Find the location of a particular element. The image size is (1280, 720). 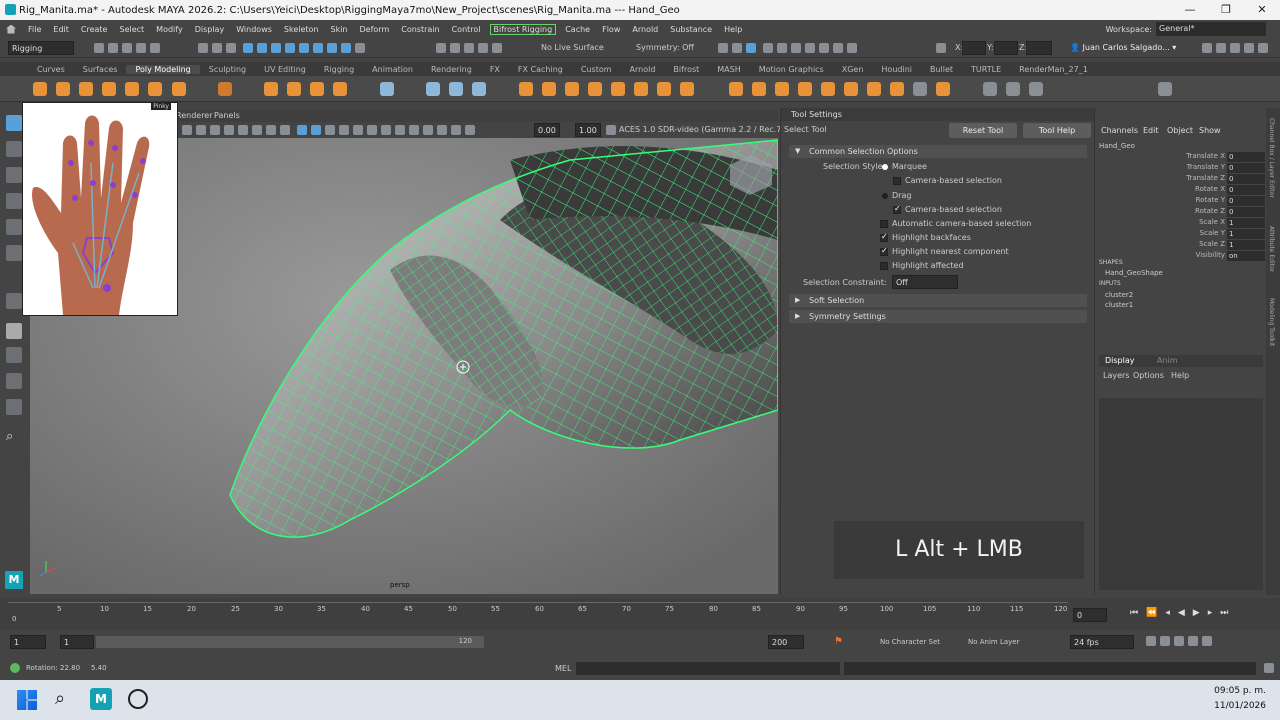

mask-rendering-icon is located at coordinates (331, 48).